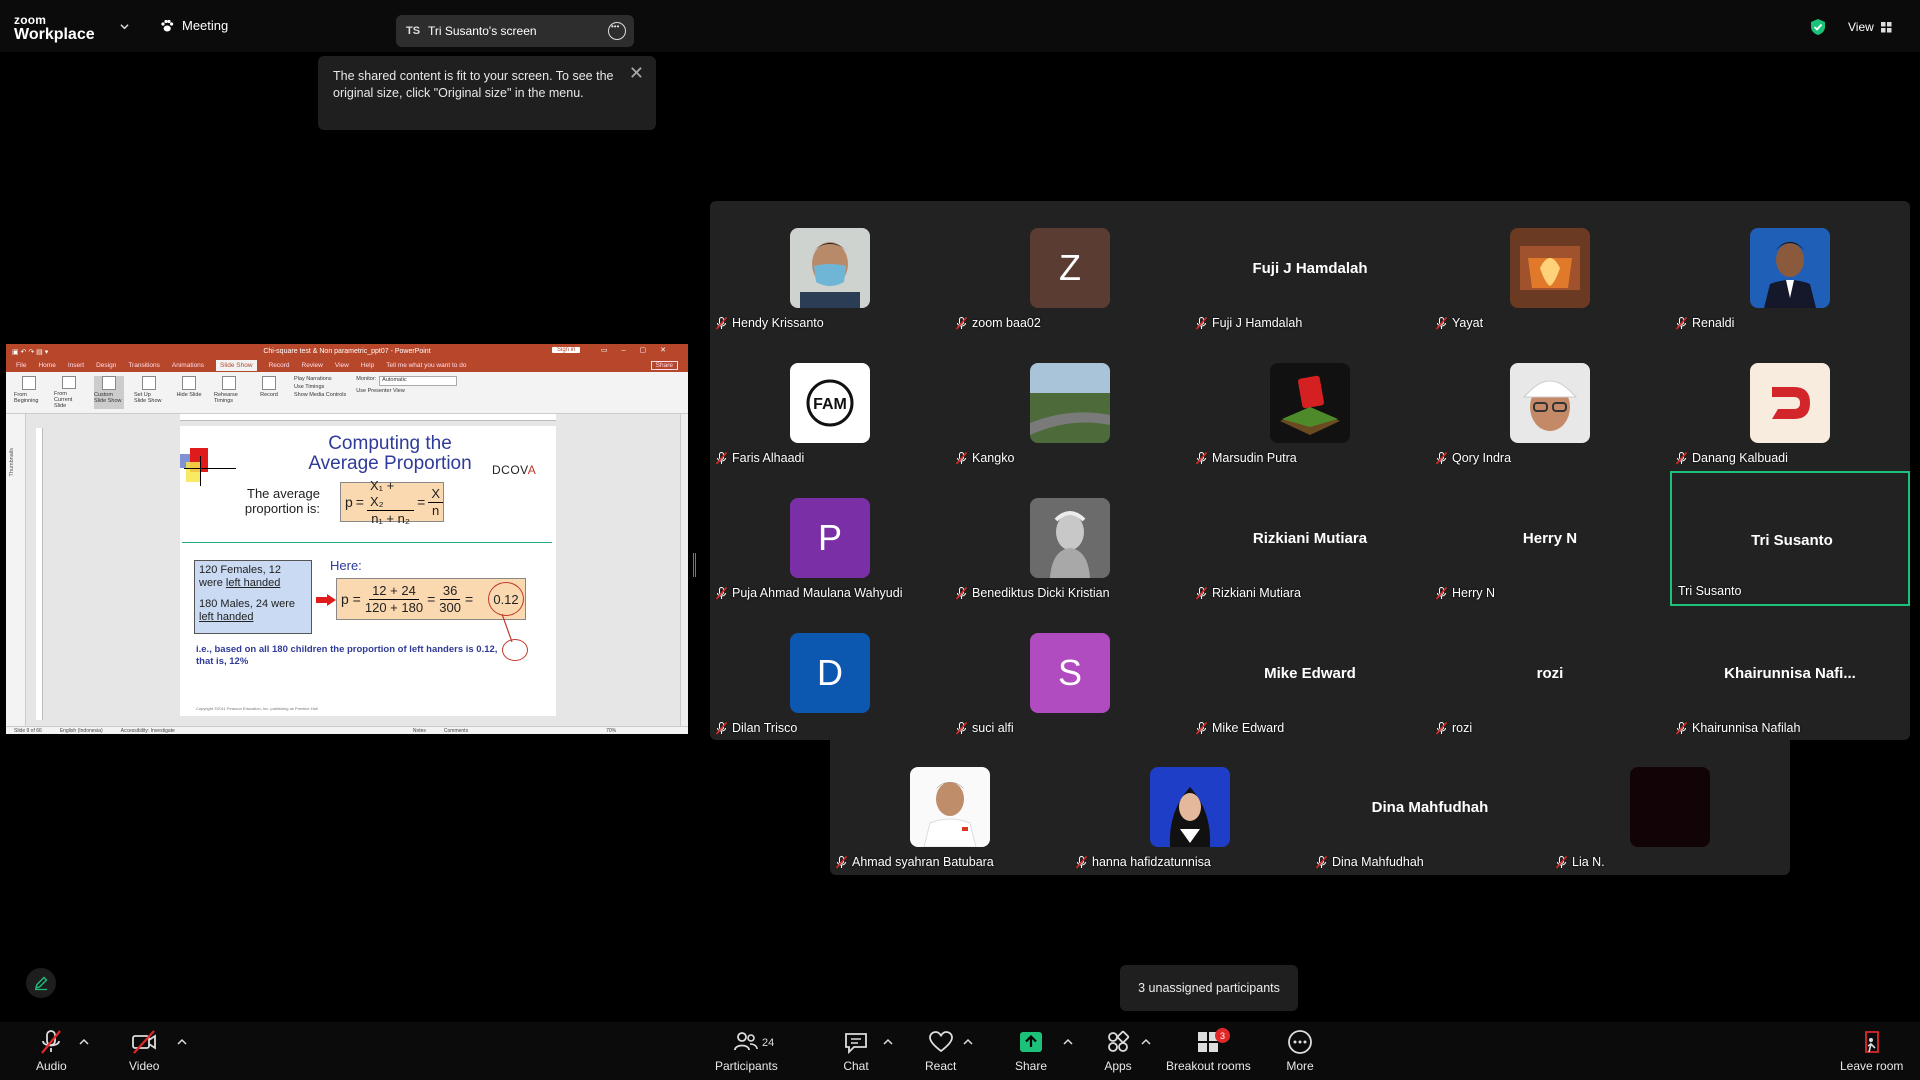  I want to click on ppt-thumbnails-pane: Thumbnails, so click(16, 570).